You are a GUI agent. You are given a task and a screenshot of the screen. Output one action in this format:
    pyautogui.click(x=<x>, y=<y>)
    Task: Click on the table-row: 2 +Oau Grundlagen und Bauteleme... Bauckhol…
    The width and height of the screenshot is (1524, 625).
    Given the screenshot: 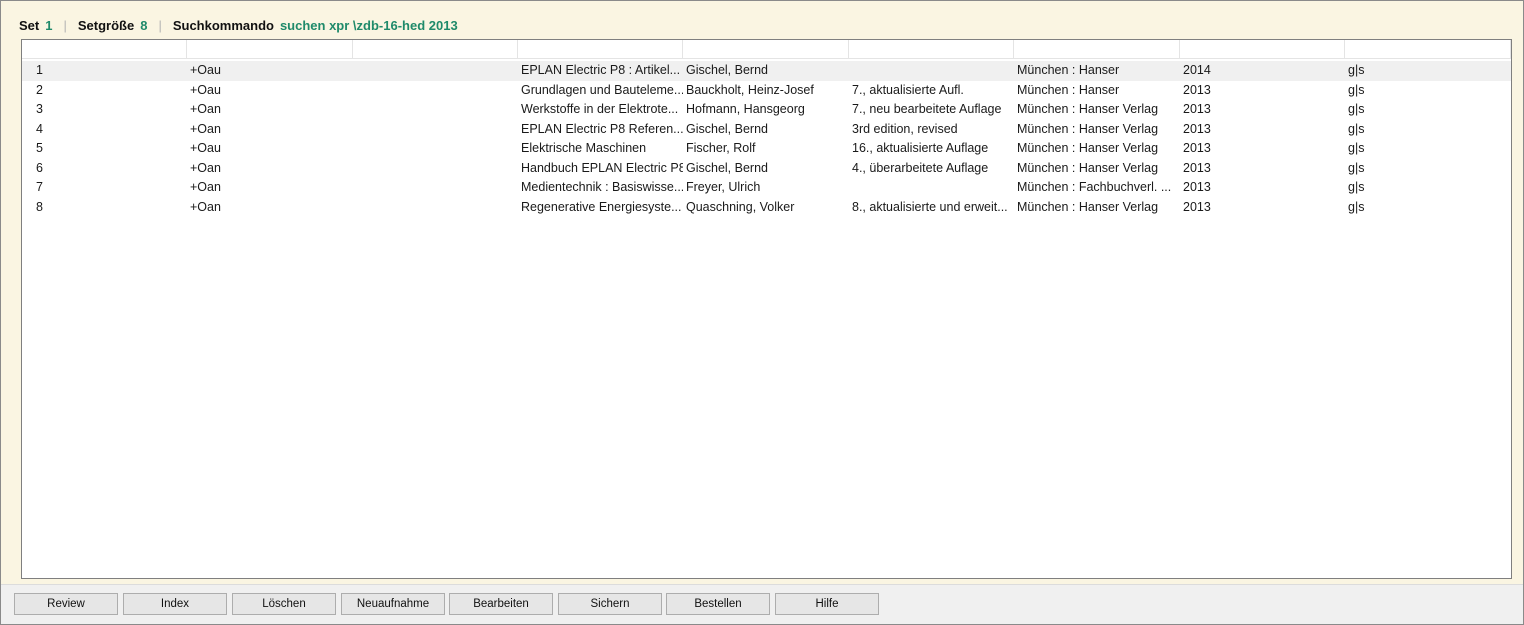 What is the action you would take?
    pyautogui.click(x=766, y=91)
    